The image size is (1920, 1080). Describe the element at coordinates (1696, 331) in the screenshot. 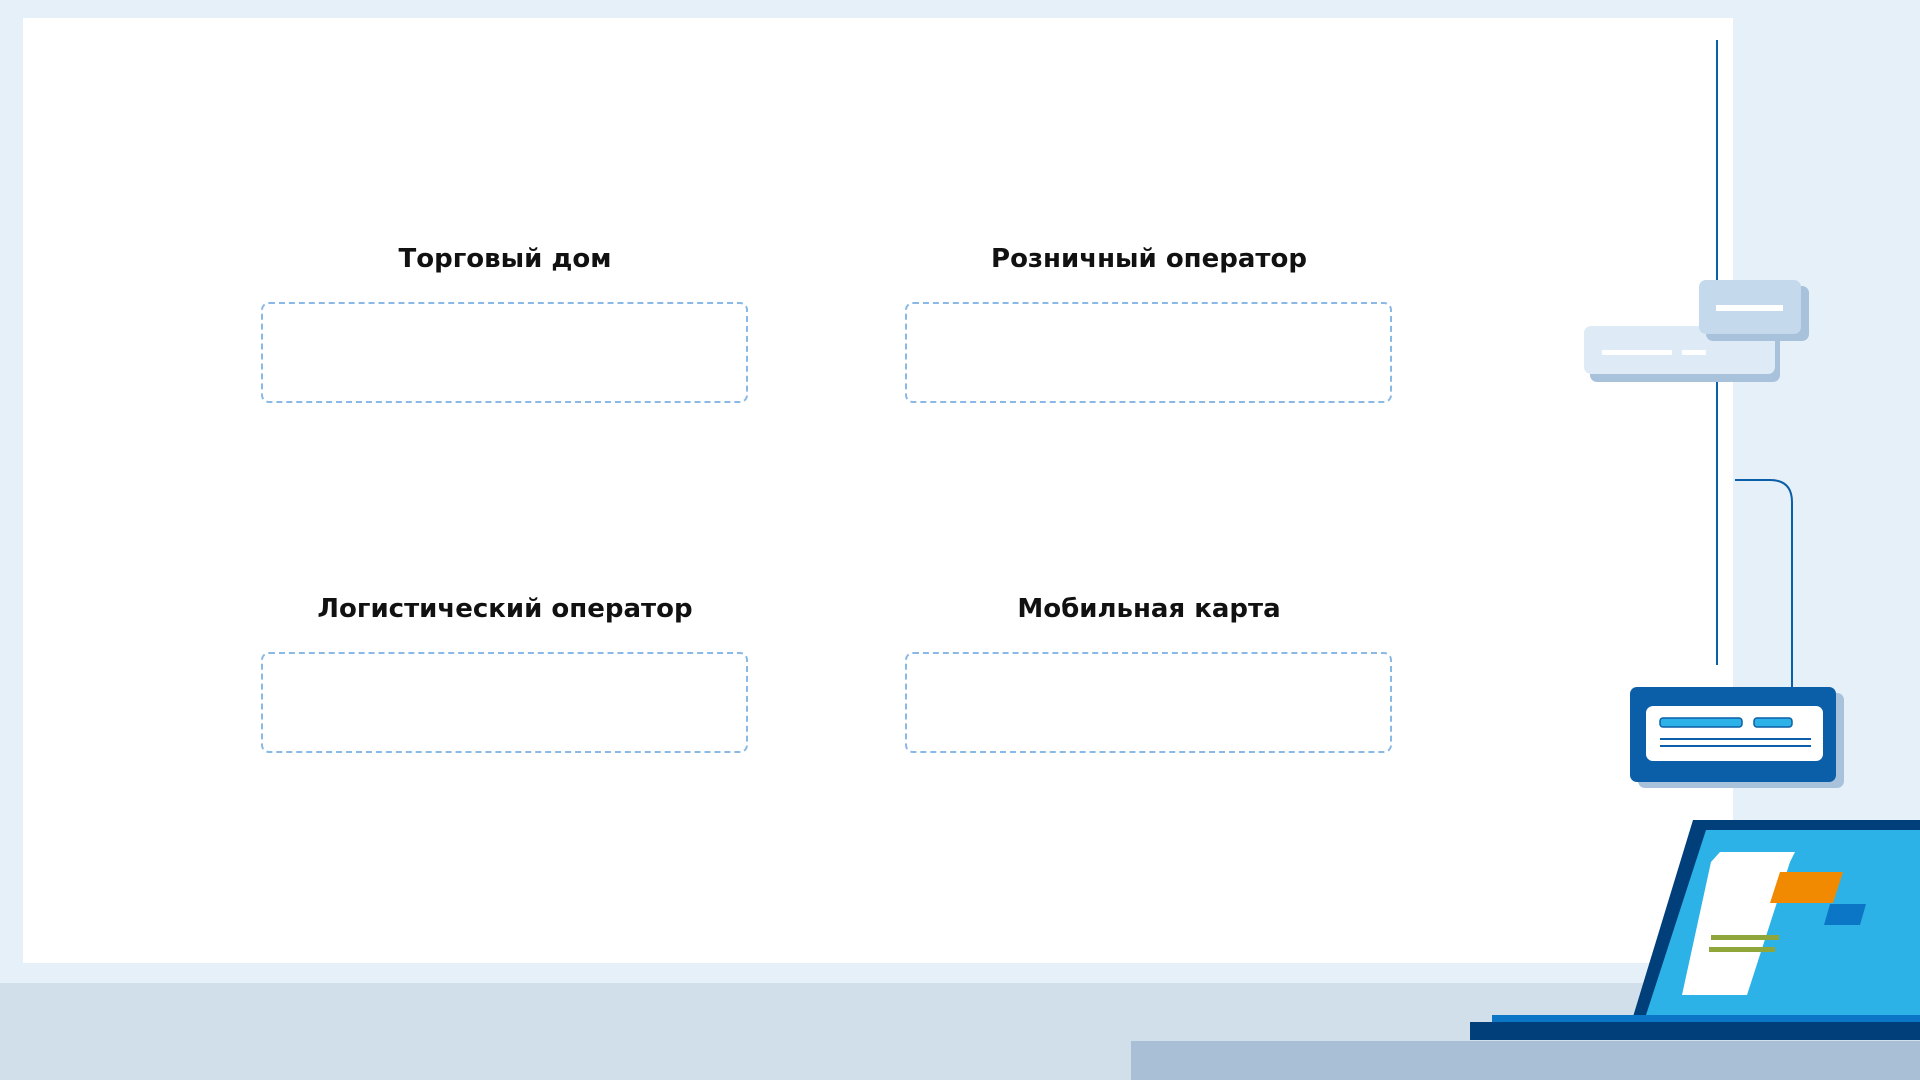

I see `chat-bubbles-icon` at that location.